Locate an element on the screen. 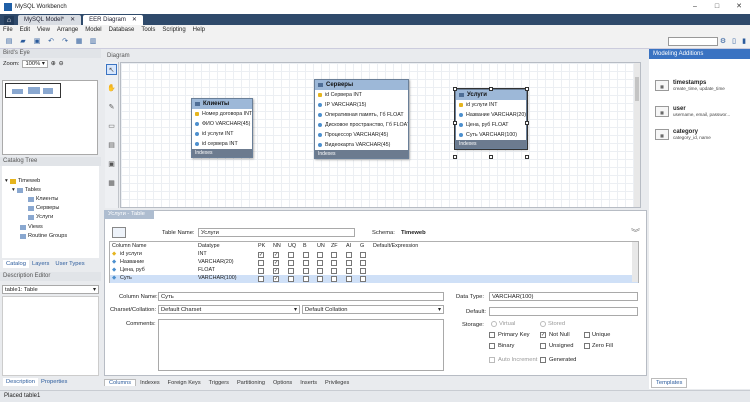 This screenshot has height=402, width=750. table-tool-icon: ▦ is located at coordinates (111, 183).